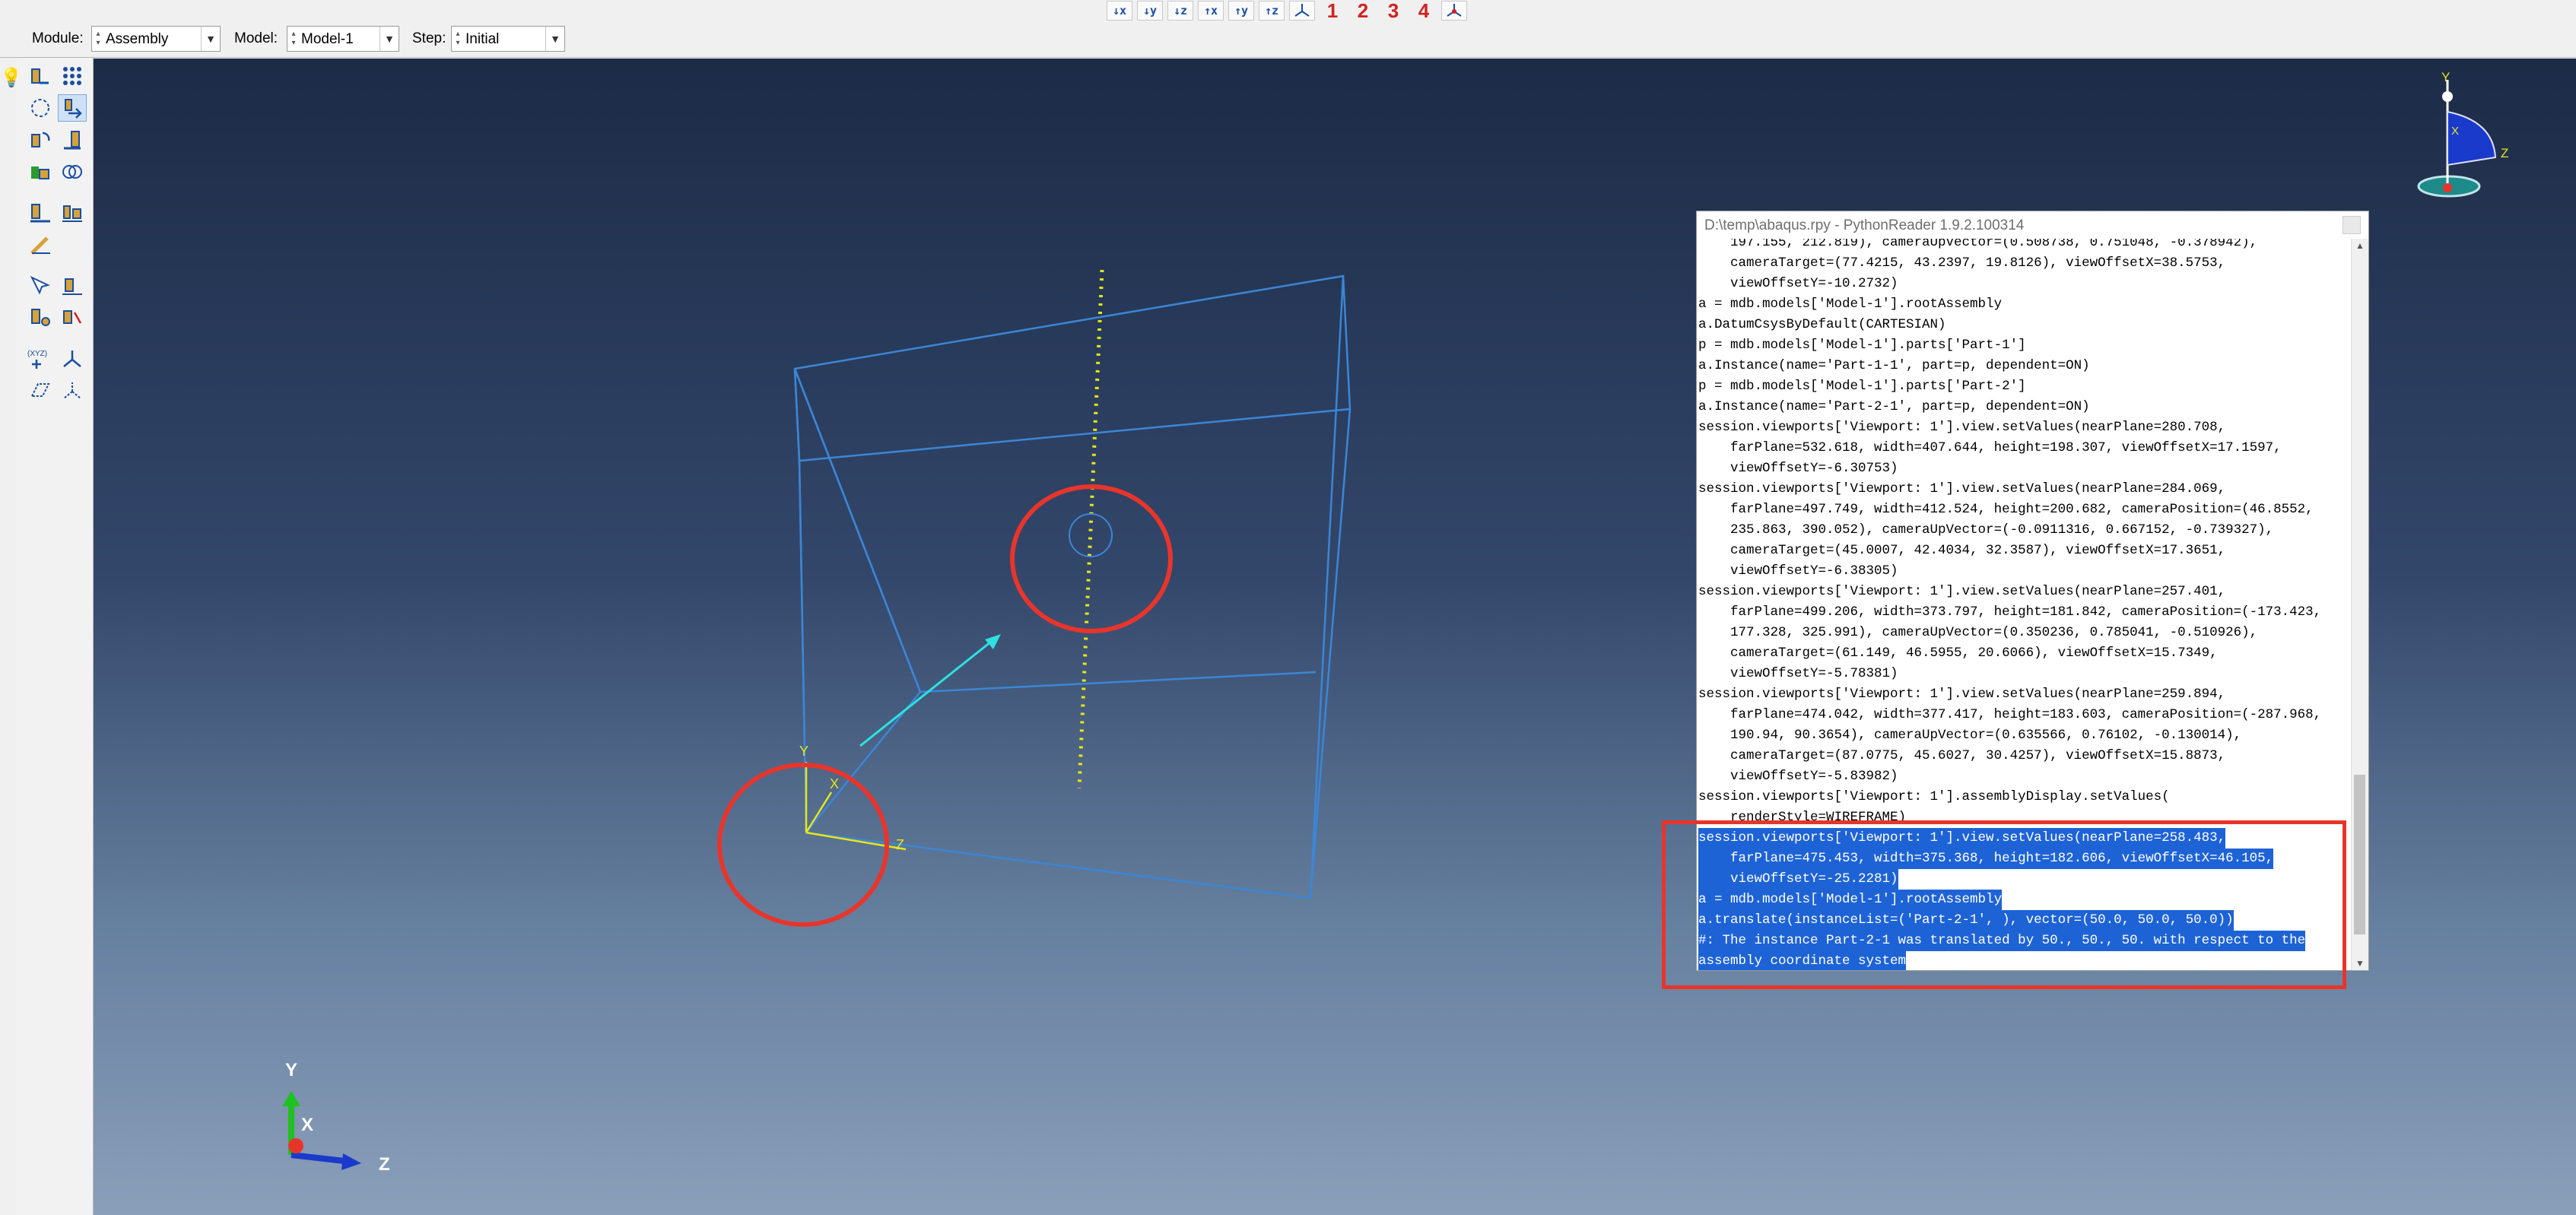 This screenshot has height=1215, width=2576. Describe the element at coordinates (40, 318) in the screenshot. I see `constraint-contact-icon` at that location.